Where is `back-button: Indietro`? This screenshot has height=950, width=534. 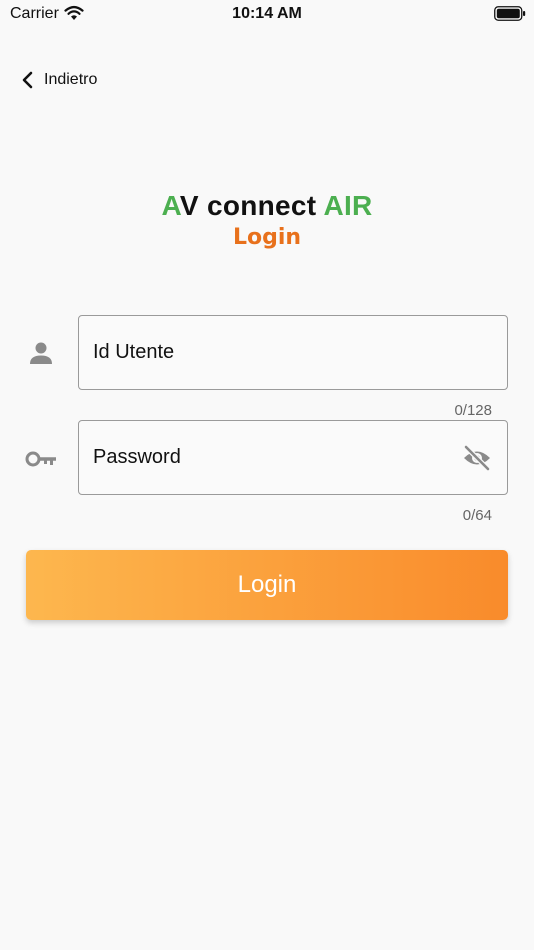 back-button: Indietro is located at coordinates (58, 80).